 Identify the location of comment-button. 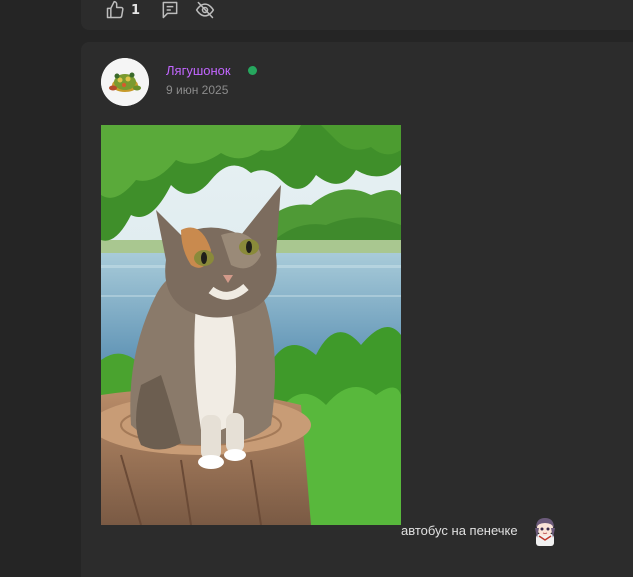
(170, 10).